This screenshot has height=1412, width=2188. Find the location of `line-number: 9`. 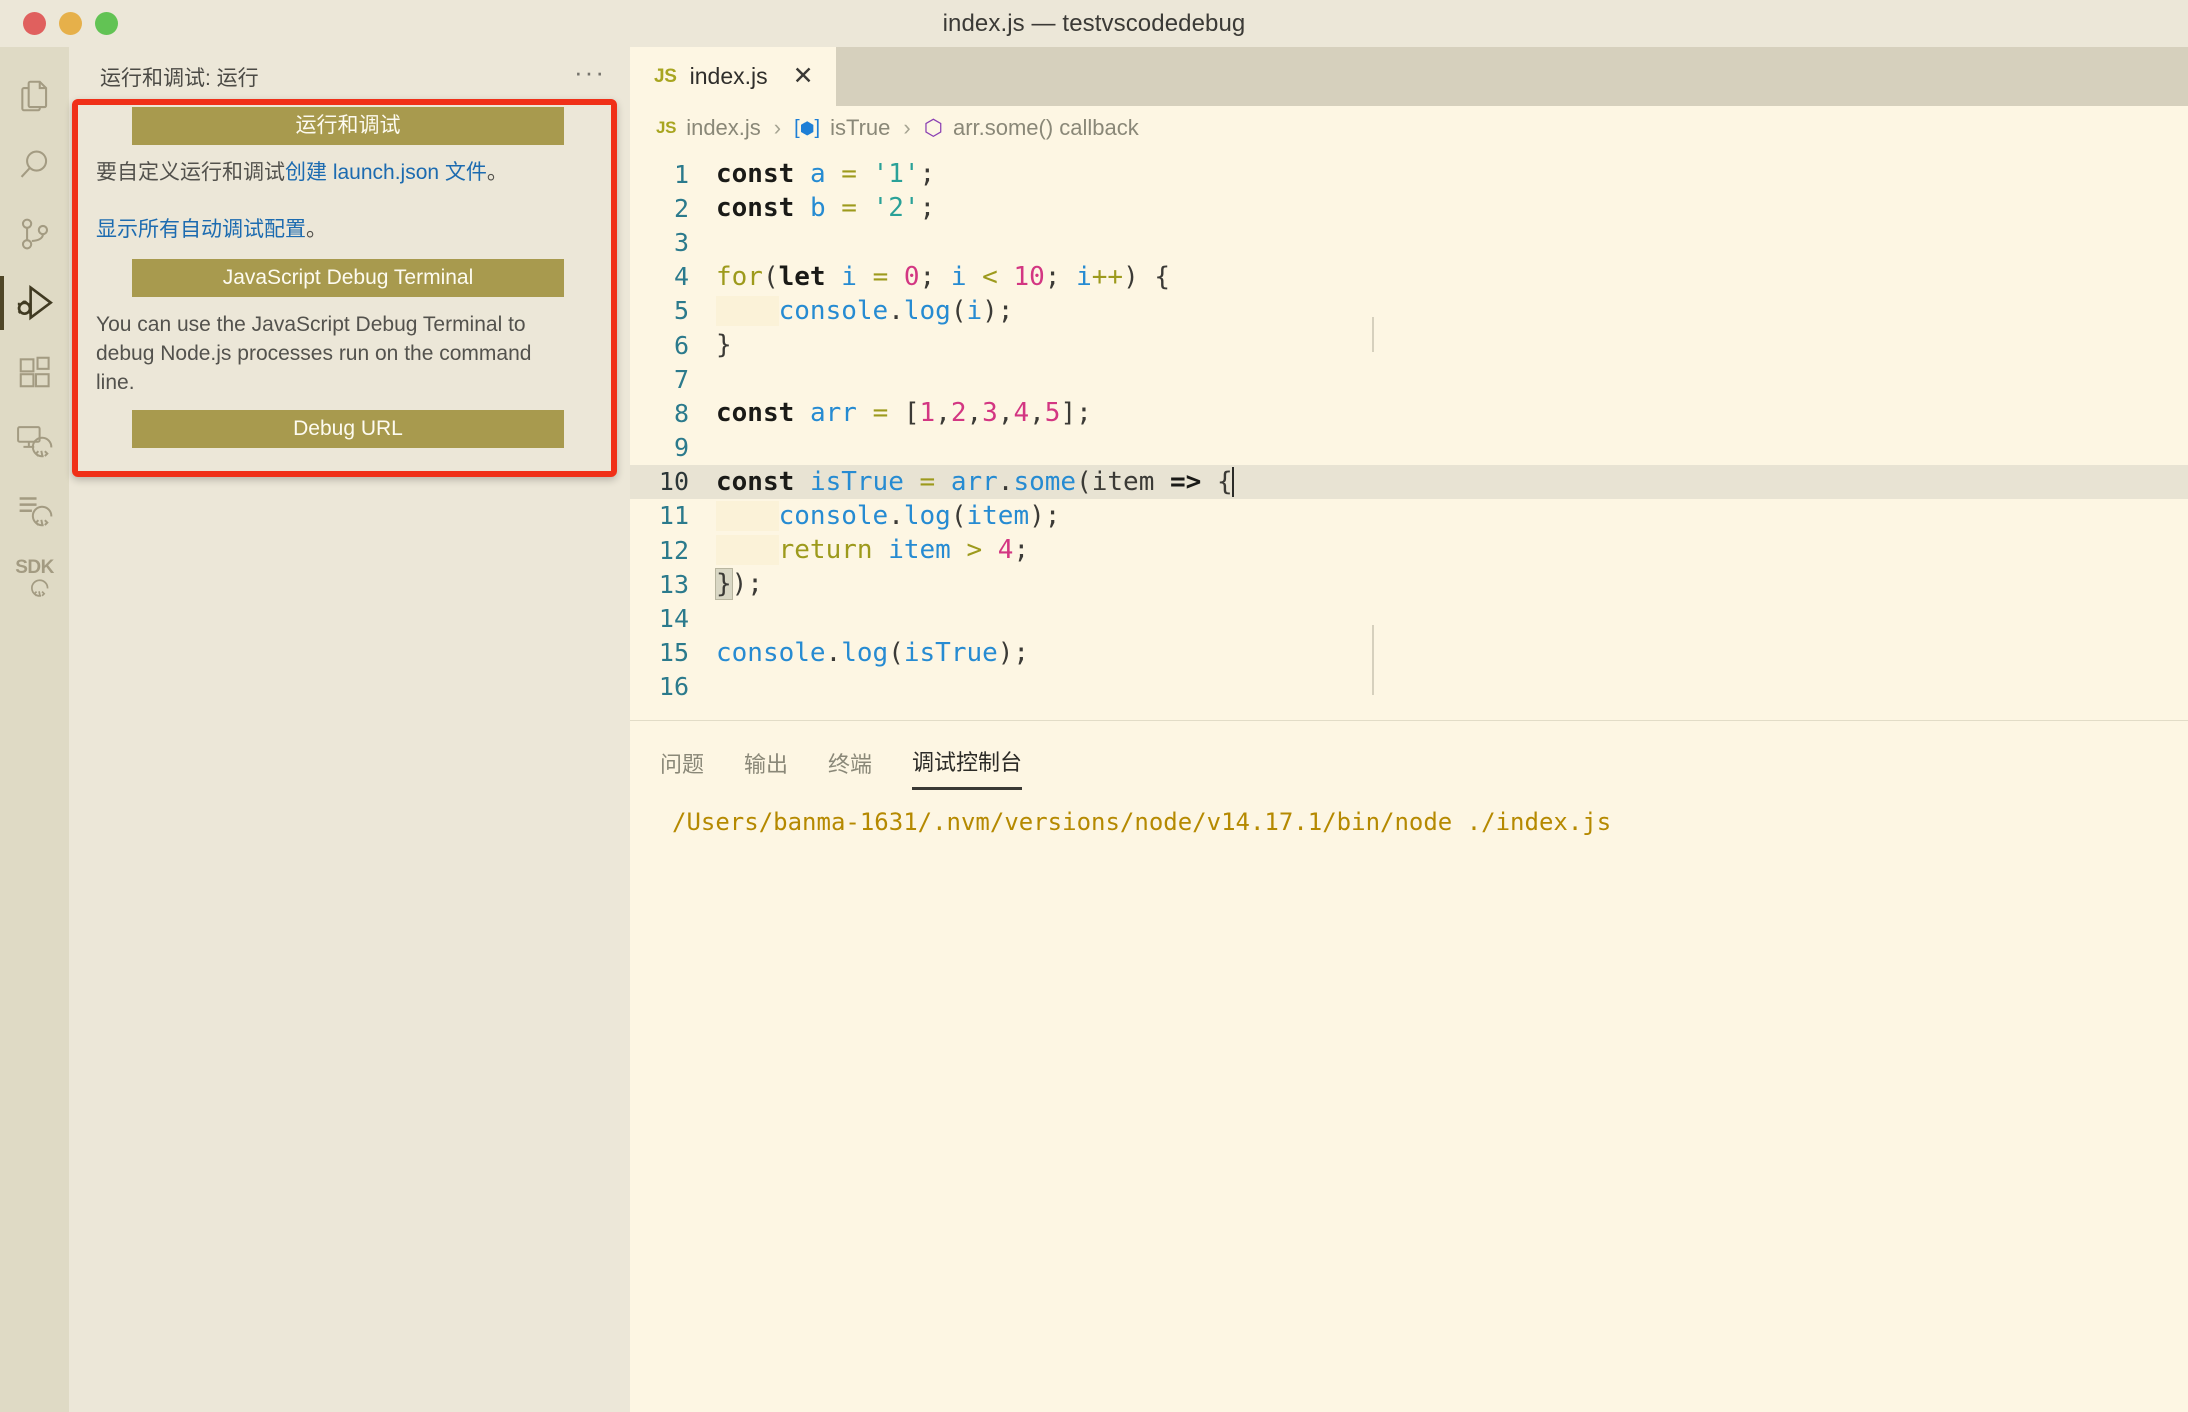

line-number: 9 is located at coordinates (681, 448).